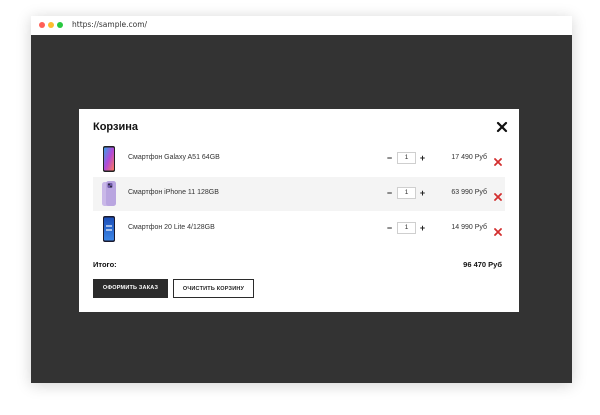 This screenshot has width=600, height=415. I want to click on cart-item-price: 14 990 Руб, so click(469, 227).